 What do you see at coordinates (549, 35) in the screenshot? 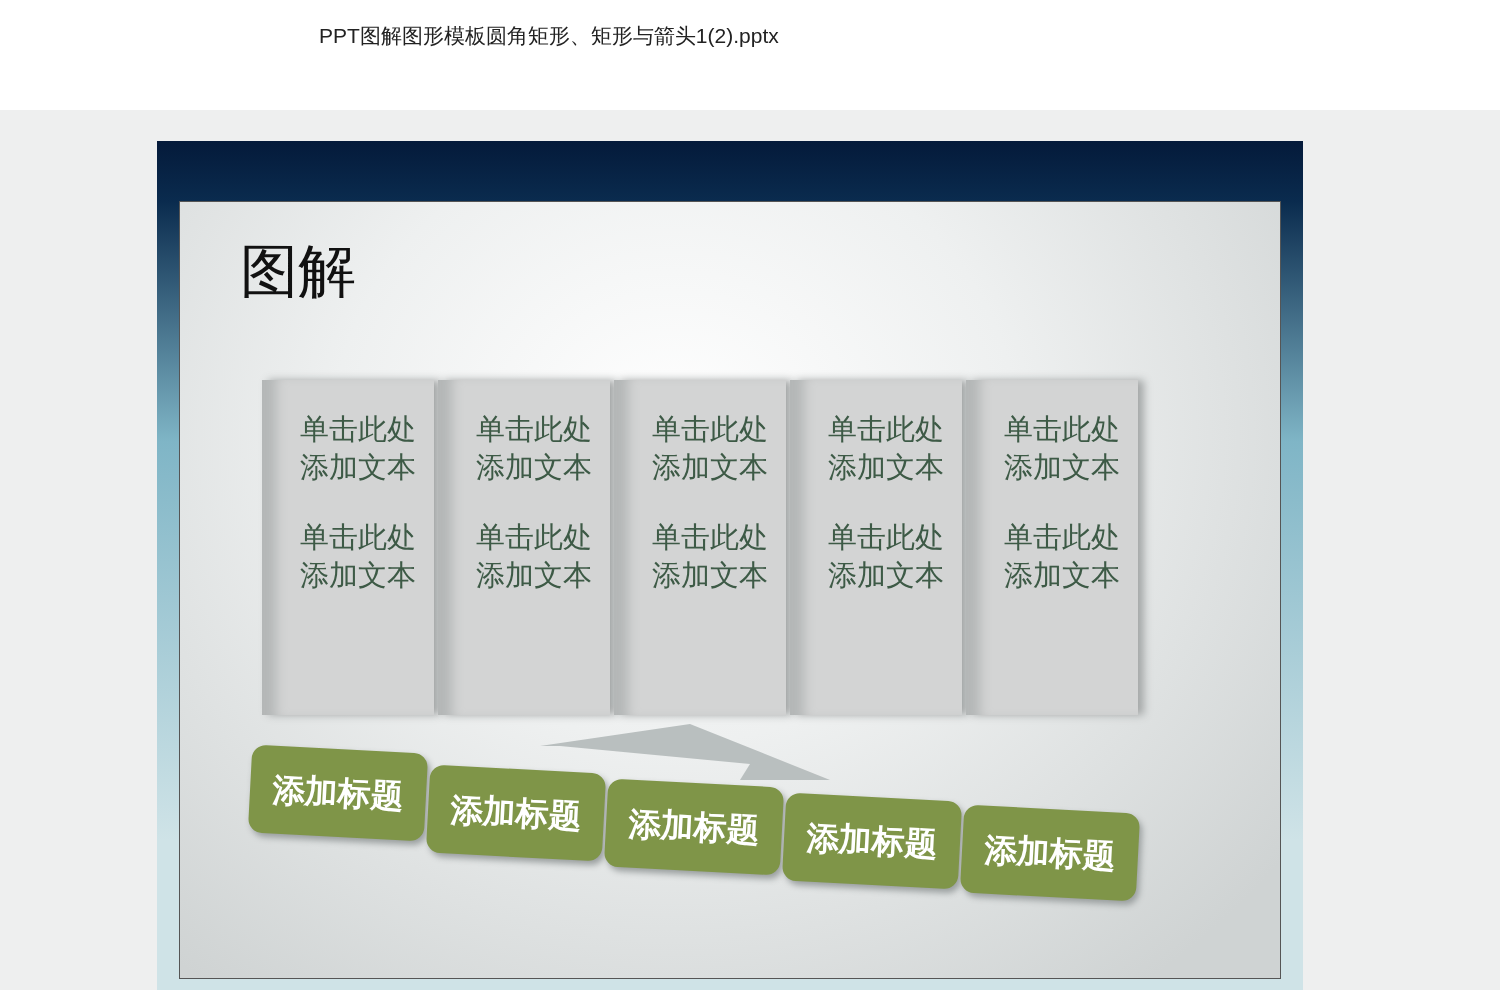
I see `file-name: PPT图解图形模板圆角矩形、矩形与箭头1(2).pptx` at bounding box center [549, 35].